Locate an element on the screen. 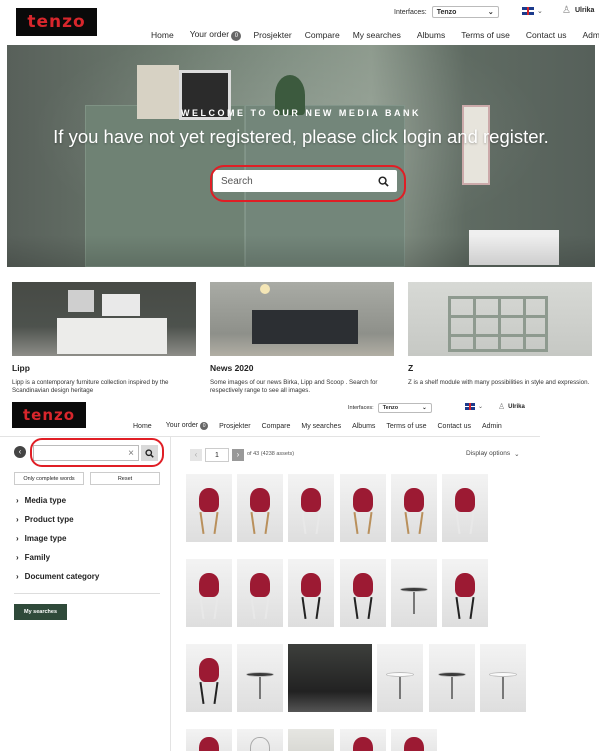 This screenshot has width=599, height=751. card-lipp-title: Lipp is located at coordinates (21, 368).